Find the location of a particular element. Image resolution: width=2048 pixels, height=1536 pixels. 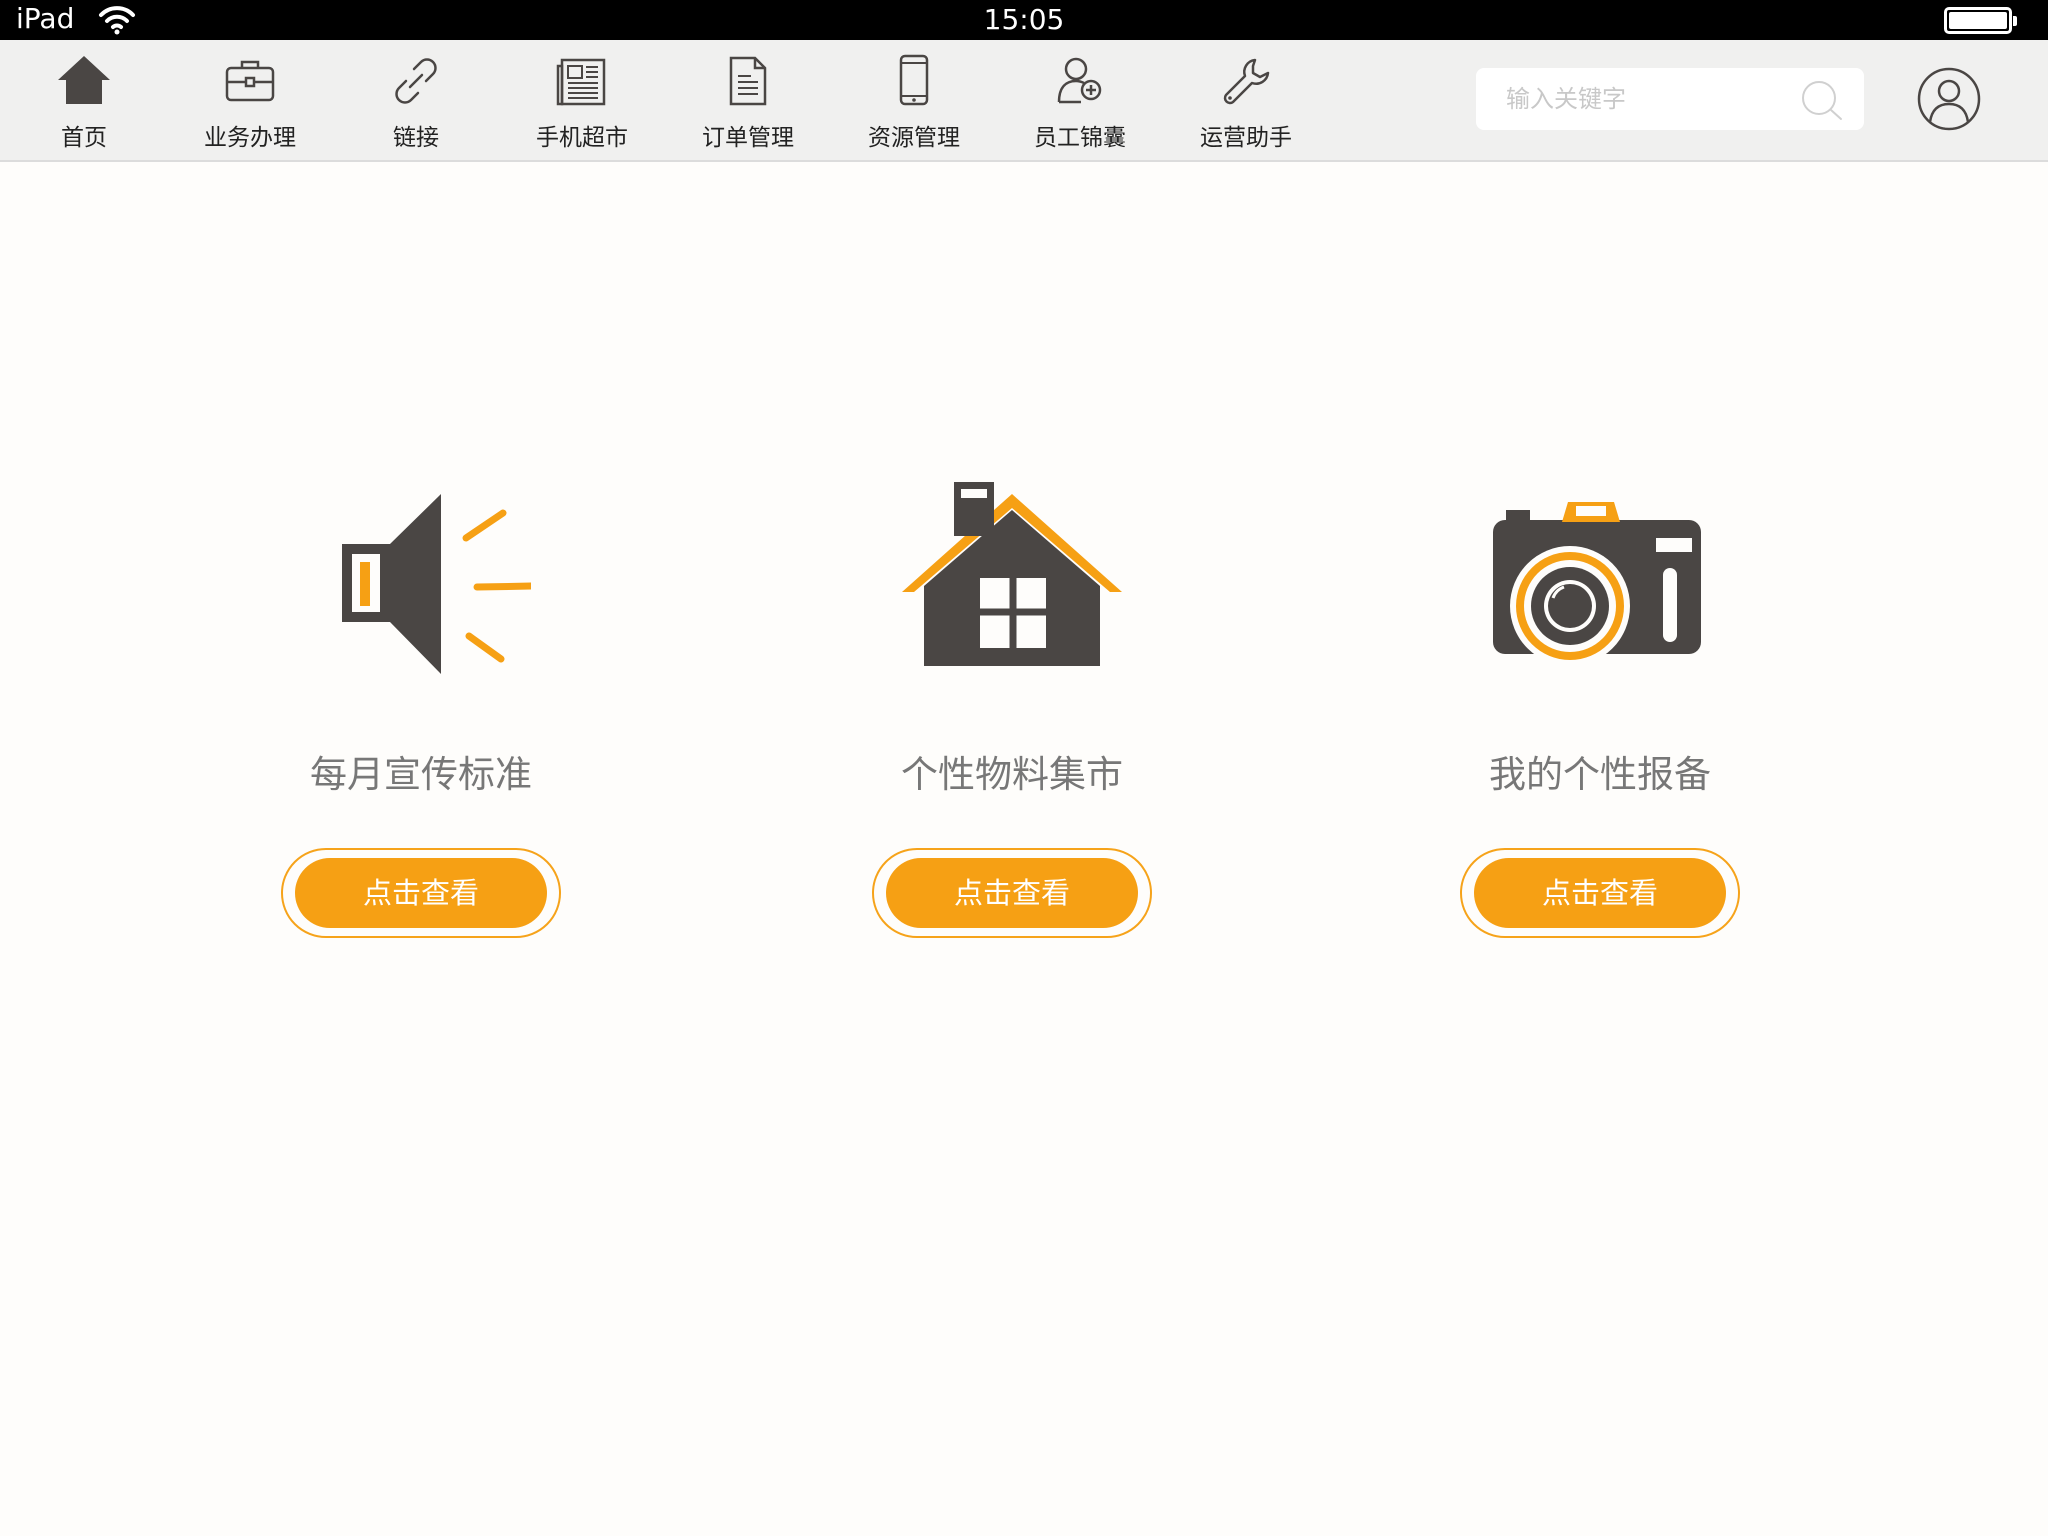

nav-item-resources: 资源管理 is located at coordinates (914, 104).